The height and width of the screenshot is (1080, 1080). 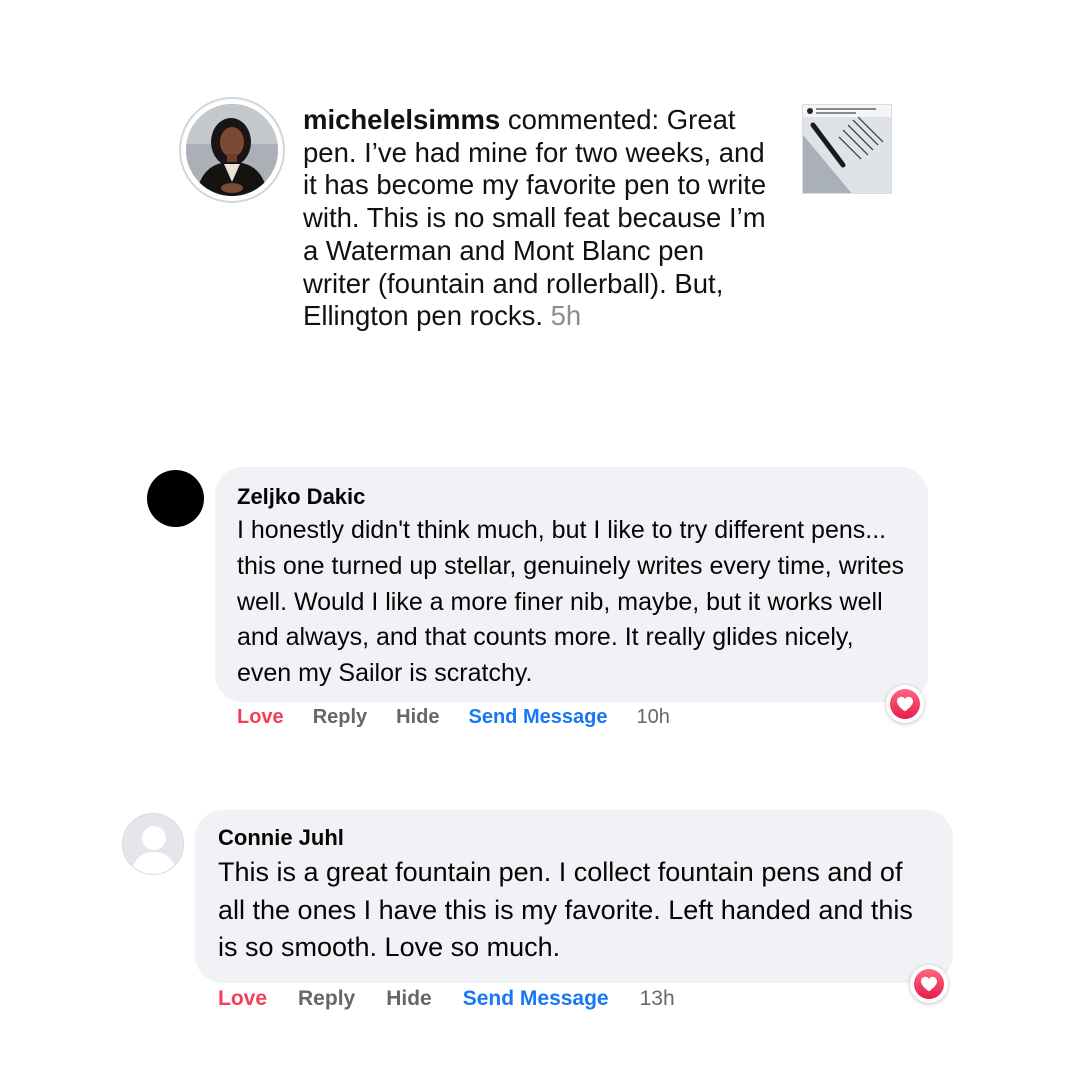 I want to click on comment-actions: Love Reply Hide Send Message 13h, so click(x=446, y=999).